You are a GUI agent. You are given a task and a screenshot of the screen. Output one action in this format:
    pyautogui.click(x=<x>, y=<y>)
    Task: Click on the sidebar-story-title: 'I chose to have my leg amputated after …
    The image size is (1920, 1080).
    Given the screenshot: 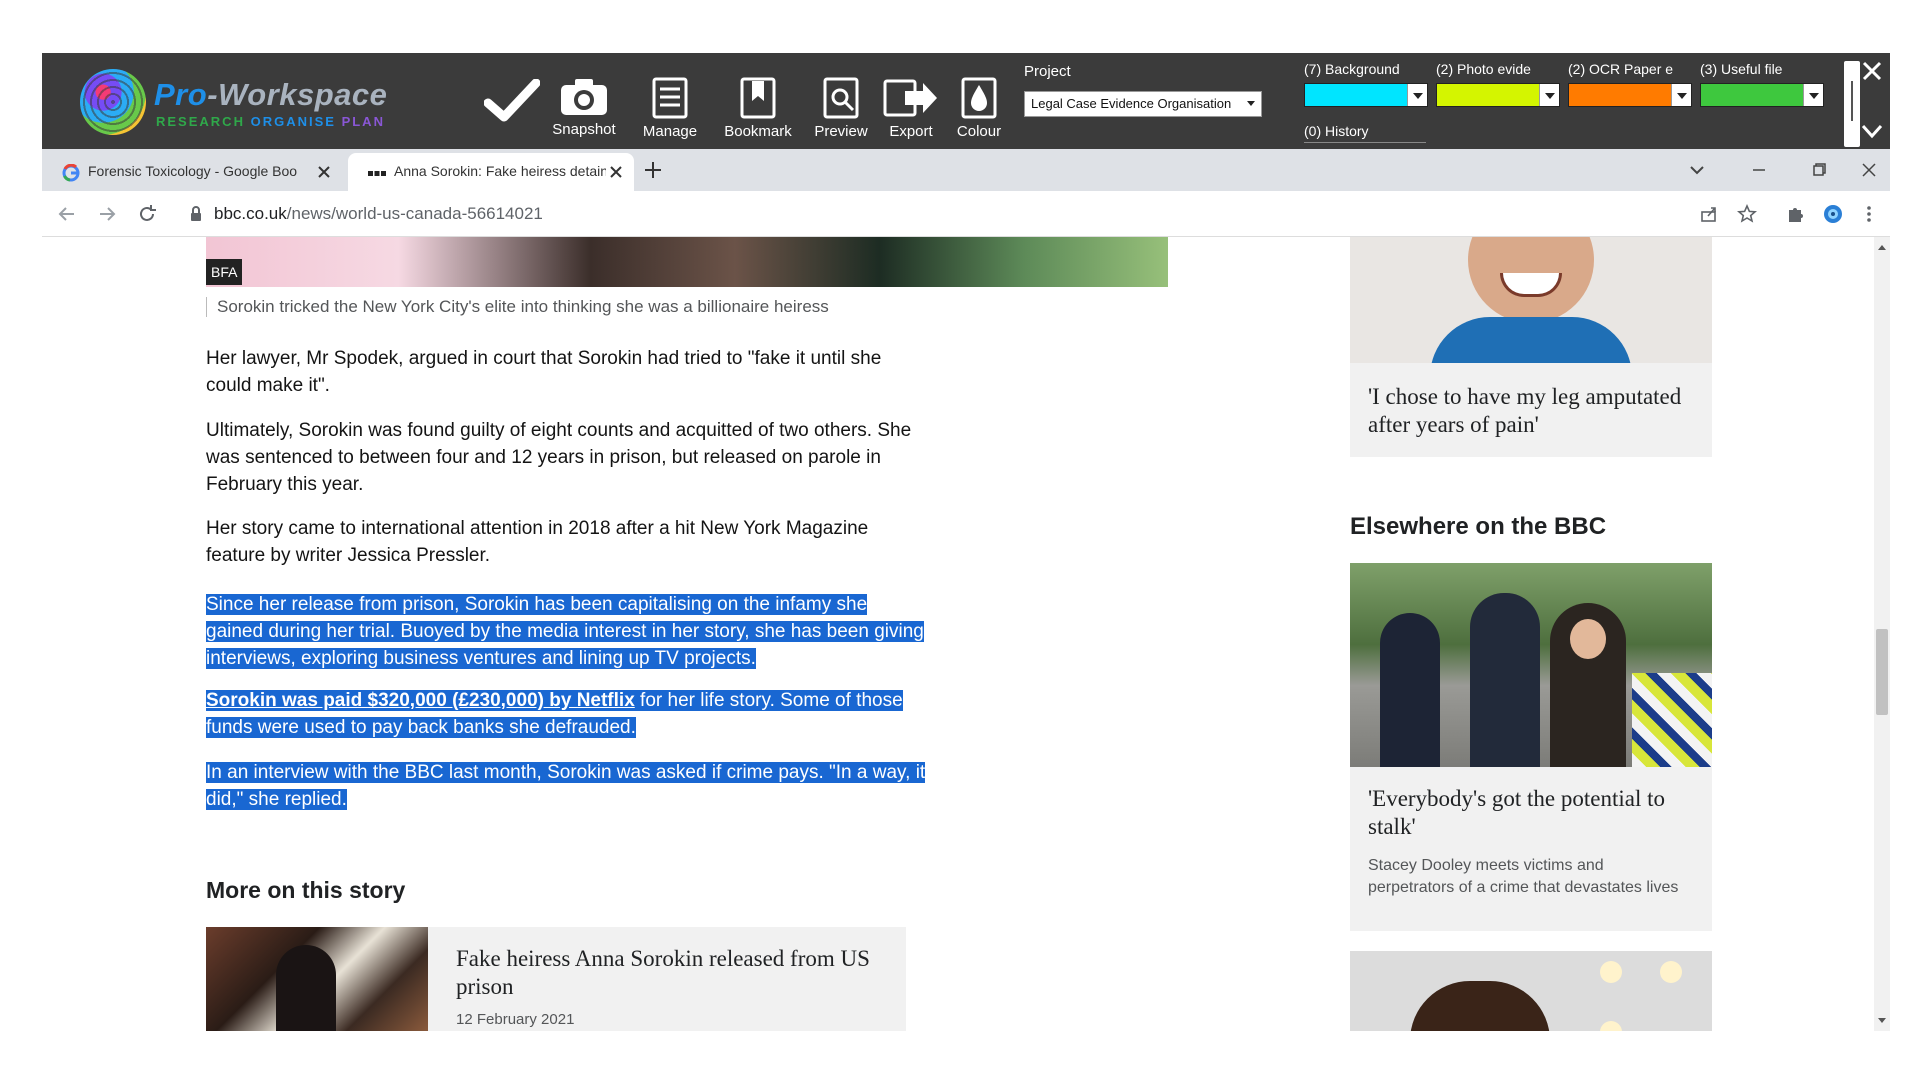 What is the action you would take?
    pyautogui.click(x=1533, y=411)
    